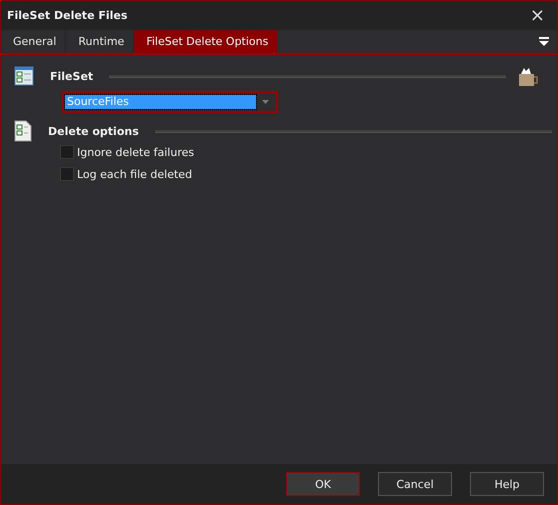 This screenshot has height=505, width=558. Describe the element at coordinates (537, 15) in the screenshot. I see `close-button: ×` at that location.